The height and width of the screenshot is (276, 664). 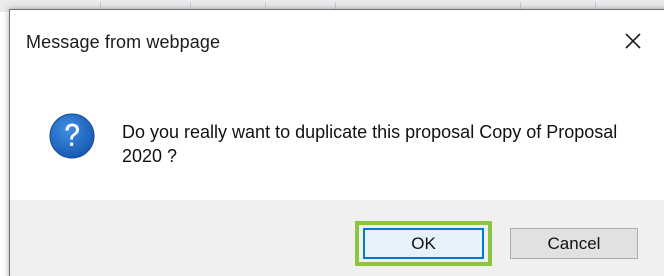 I want to click on question-icon, so click(x=72, y=136).